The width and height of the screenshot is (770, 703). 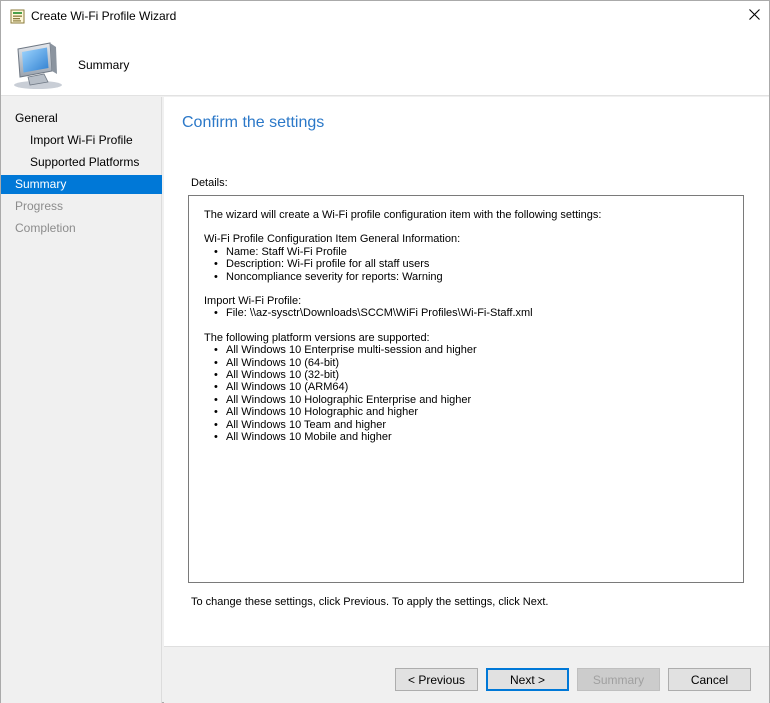 I want to click on list-item: All Windows 10 Mobile and higher, so click(x=466, y=437).